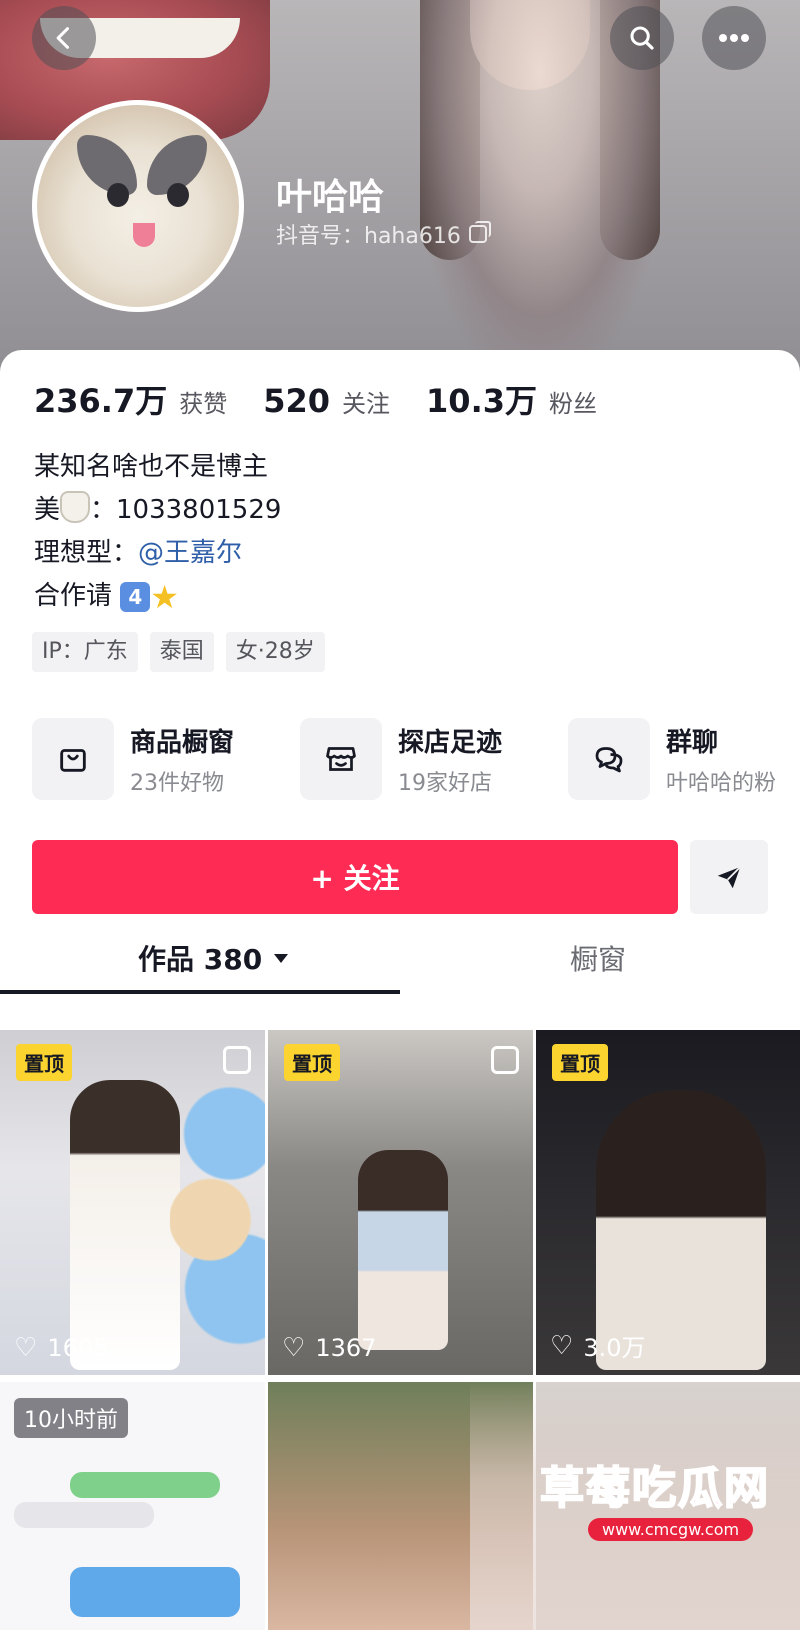 Image resolution: width=800 pixels, height=1630 pixels. I want to click on bio-text: 理想型：, so click(86, 553).